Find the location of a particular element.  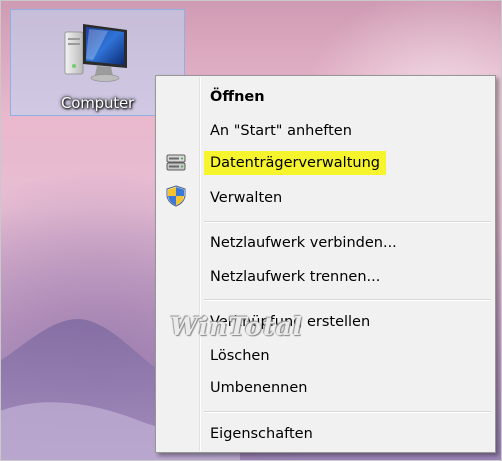

menu-icon-column-divider is located at coordinates (200, 264).